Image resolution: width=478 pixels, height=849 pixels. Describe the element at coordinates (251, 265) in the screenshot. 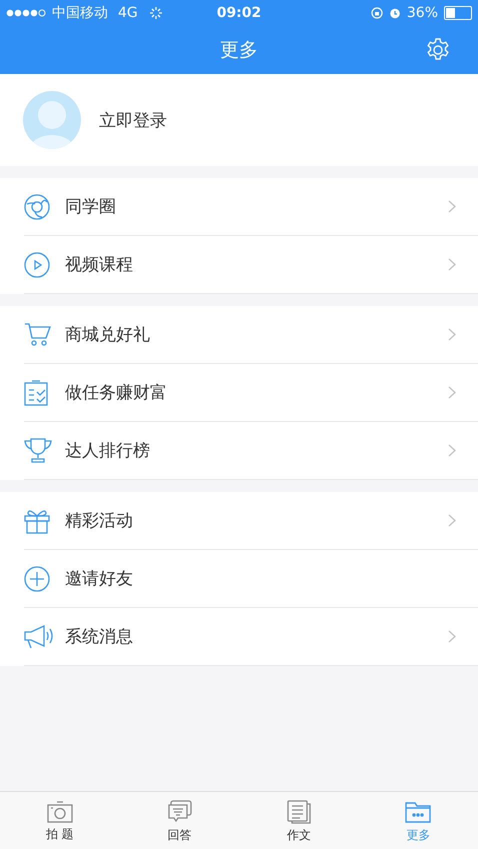

I see `menu-item: 视频课程` at that location.